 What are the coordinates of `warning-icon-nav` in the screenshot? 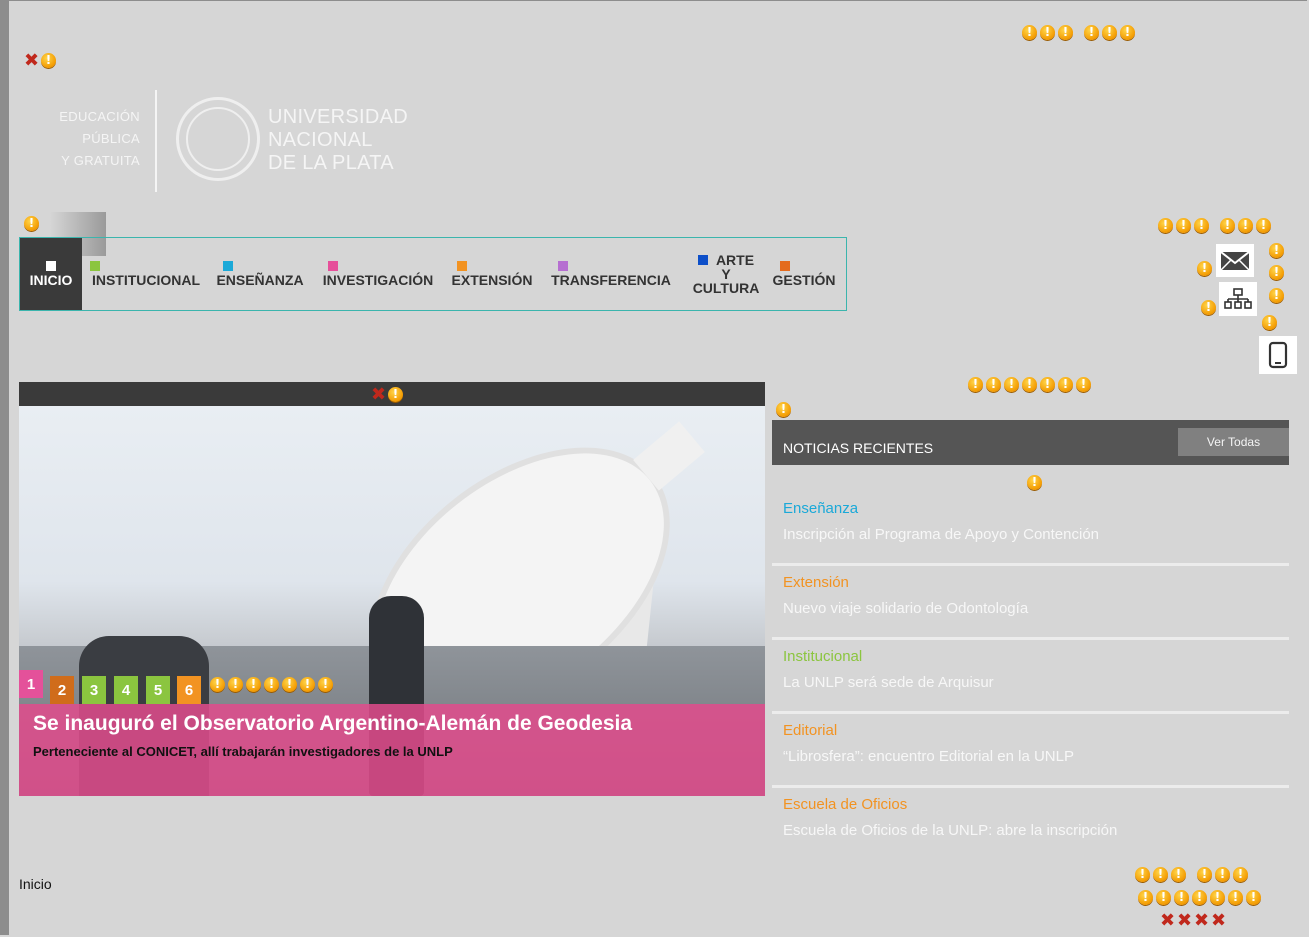 It's located at (33, 224).